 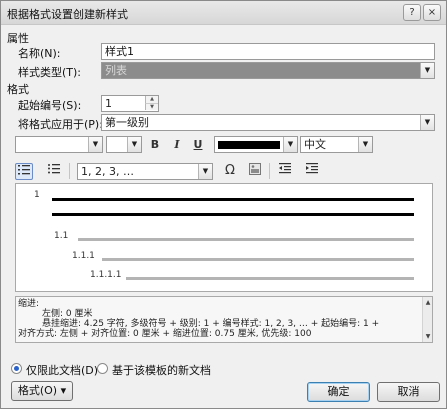 What do you see at coordinates (61, 236) in the screenshot?
I see `preview-level-2-number: 1.1` at bounding box center [61, 236].